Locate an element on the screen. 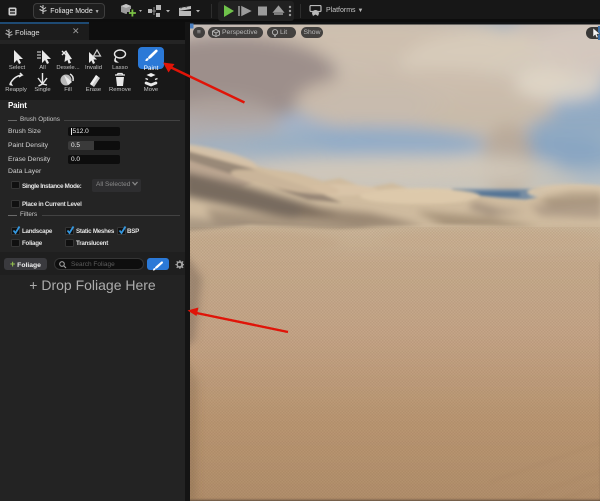  svg-text: Remove is located at coordinates (120, 90).